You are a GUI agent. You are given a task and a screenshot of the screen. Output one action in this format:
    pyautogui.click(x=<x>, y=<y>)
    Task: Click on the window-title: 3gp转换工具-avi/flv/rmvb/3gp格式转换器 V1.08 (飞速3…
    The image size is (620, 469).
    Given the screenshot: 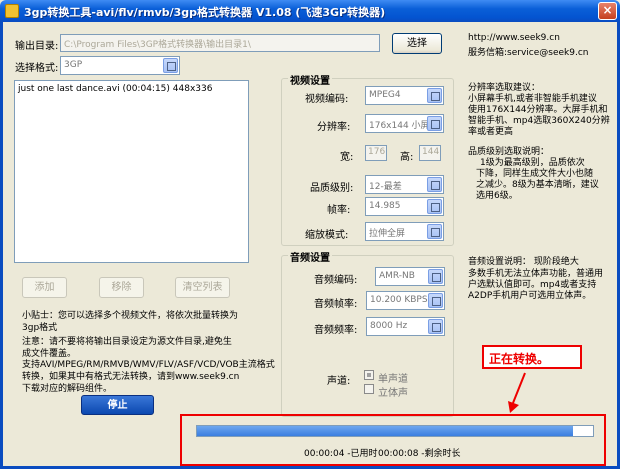 What is the action you would take?
    pyautogui.click(x=205, y=12)
    